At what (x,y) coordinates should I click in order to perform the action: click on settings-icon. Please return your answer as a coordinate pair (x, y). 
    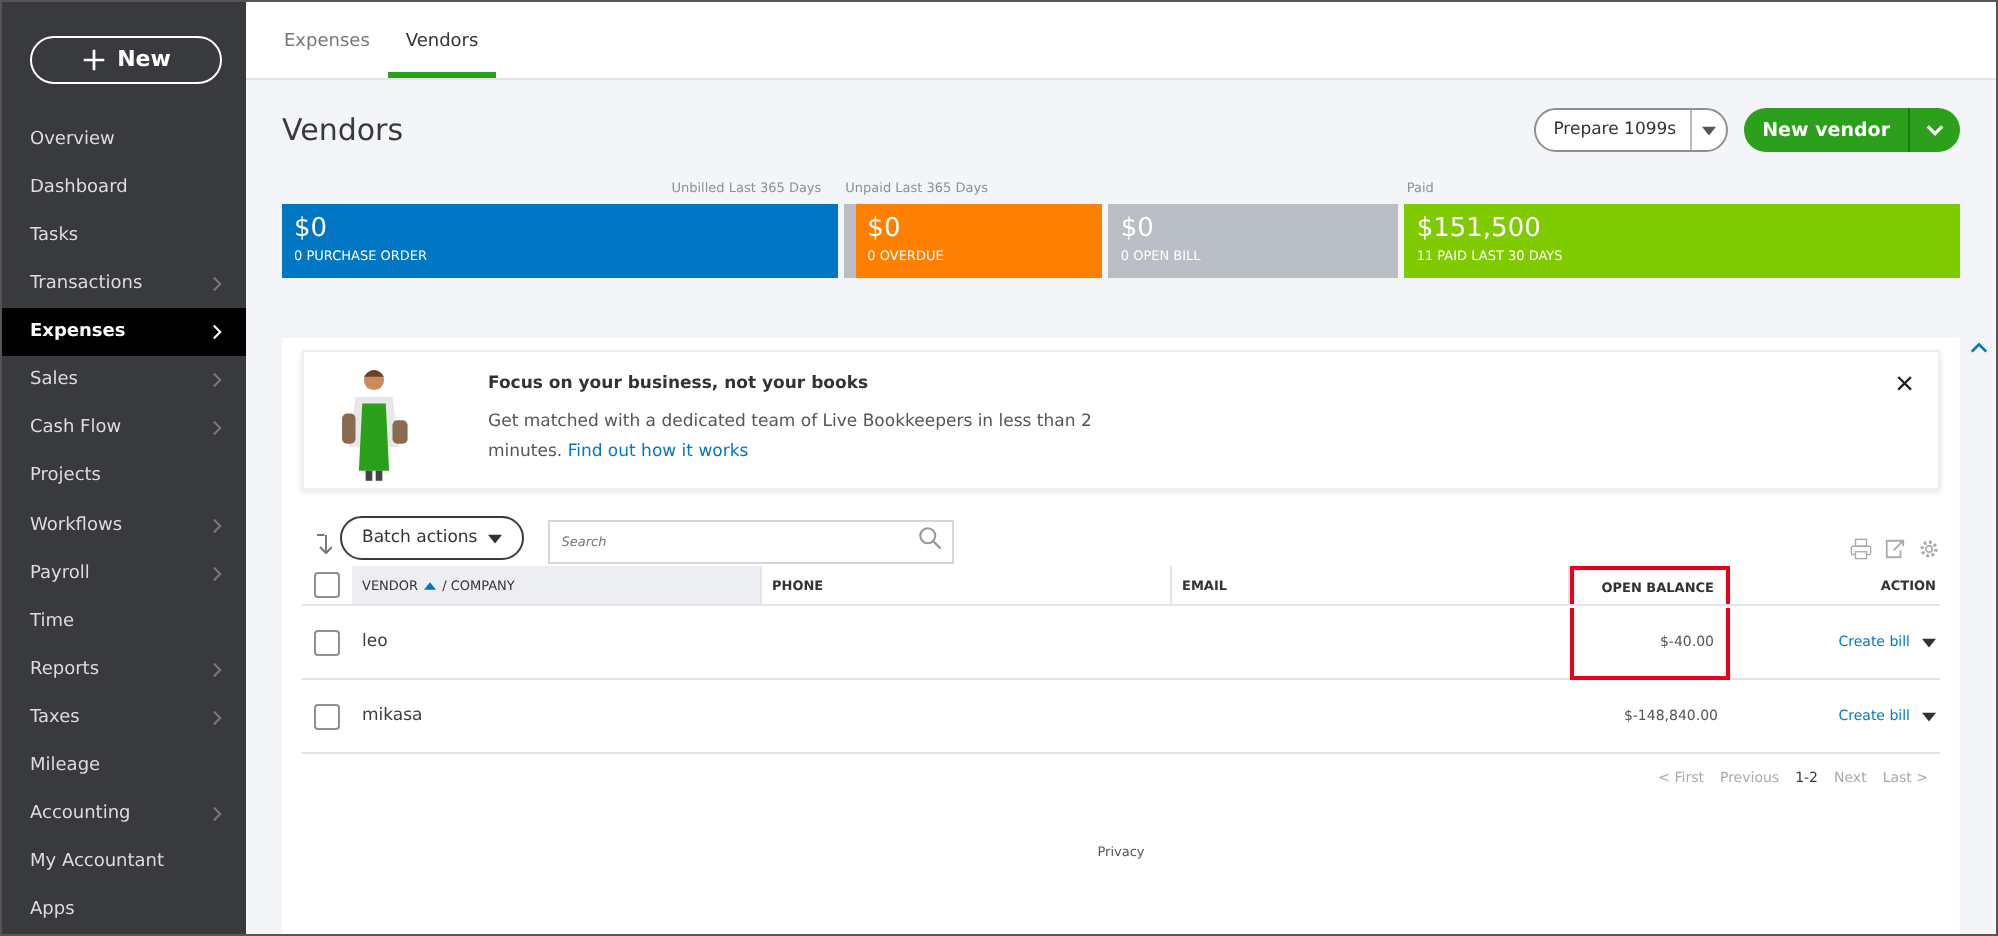
    Looking at the image, I should click on (1929, 548).